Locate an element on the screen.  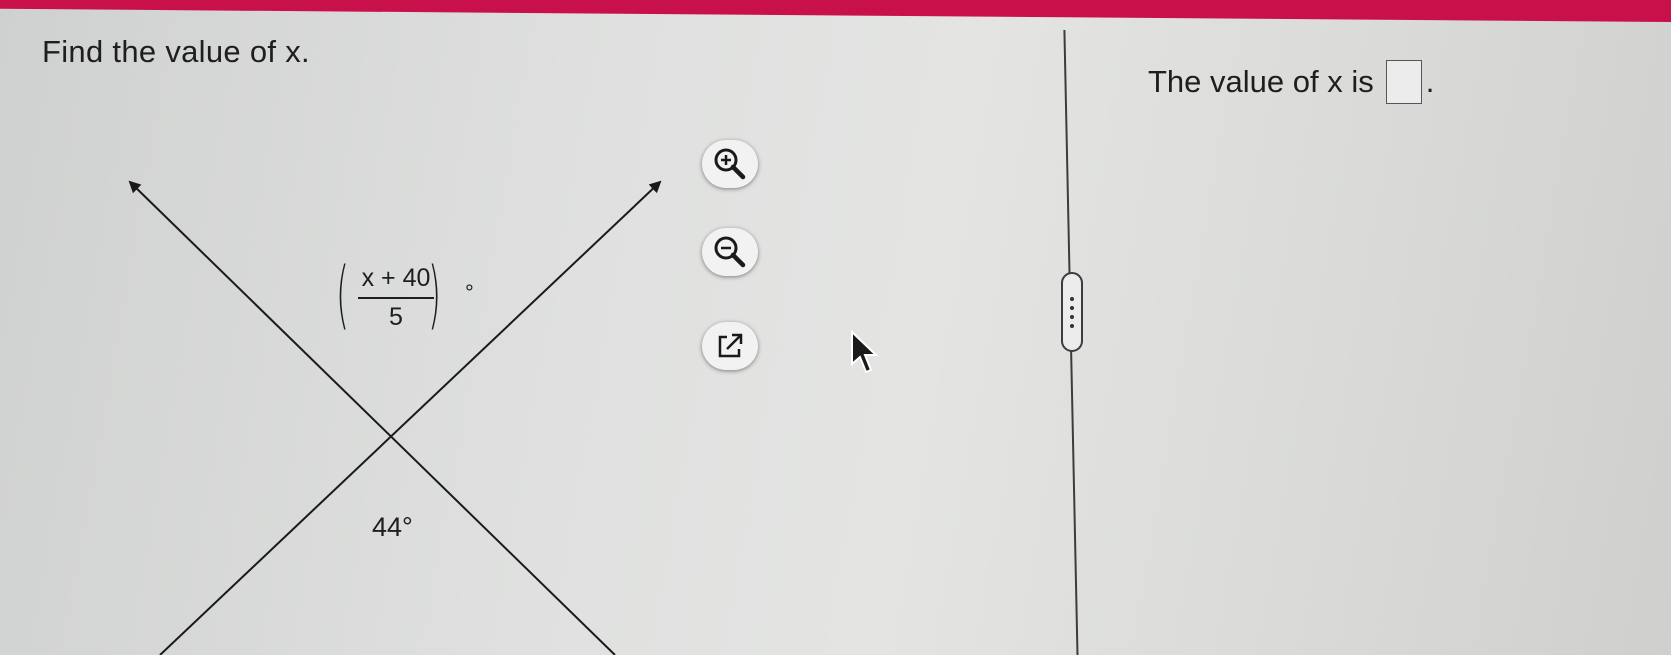
angle-top-degree: ° is located at coordinates (469, 292).